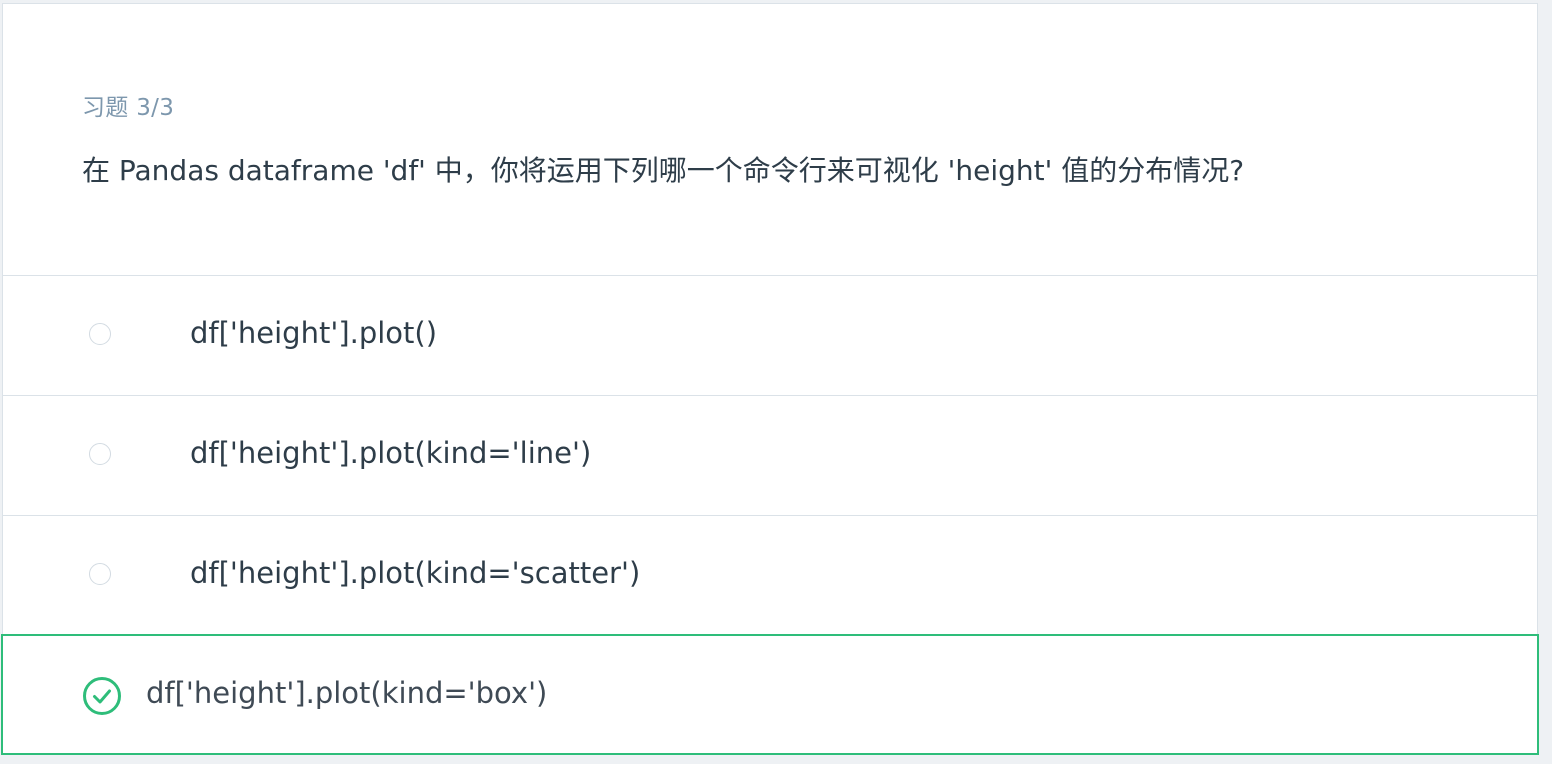 The image size is (1552, 764). Describe the element at coordinates (314, 333) in the screenshot. I see `answer-option-label: df['height'].plot()` at that location.